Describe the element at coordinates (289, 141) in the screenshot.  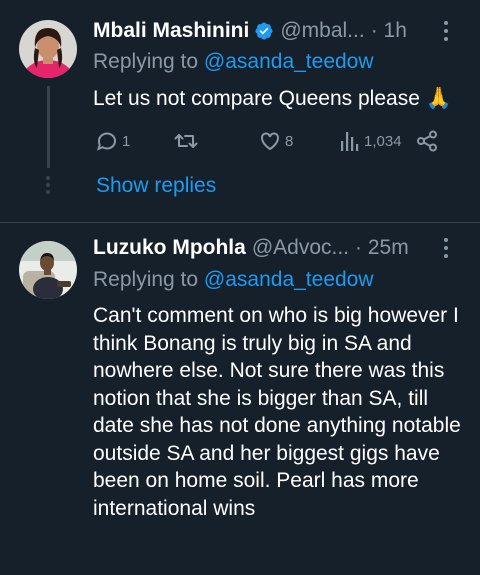
I see `like-count: 8` at that location.